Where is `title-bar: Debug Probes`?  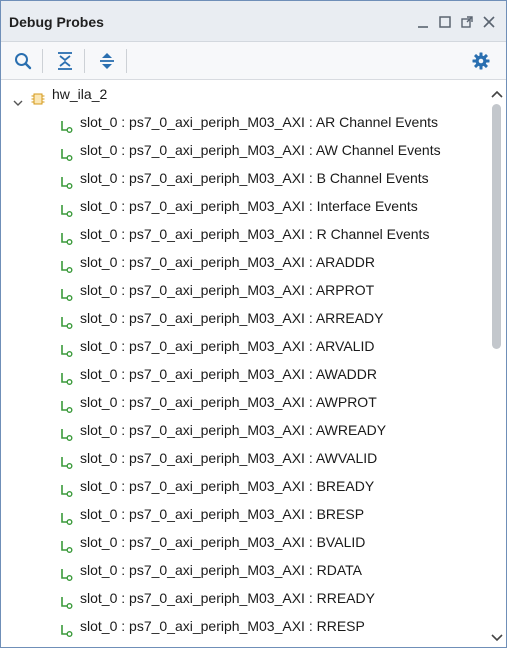
title-bar: Debug Probes is located at coordinates (253, 21).